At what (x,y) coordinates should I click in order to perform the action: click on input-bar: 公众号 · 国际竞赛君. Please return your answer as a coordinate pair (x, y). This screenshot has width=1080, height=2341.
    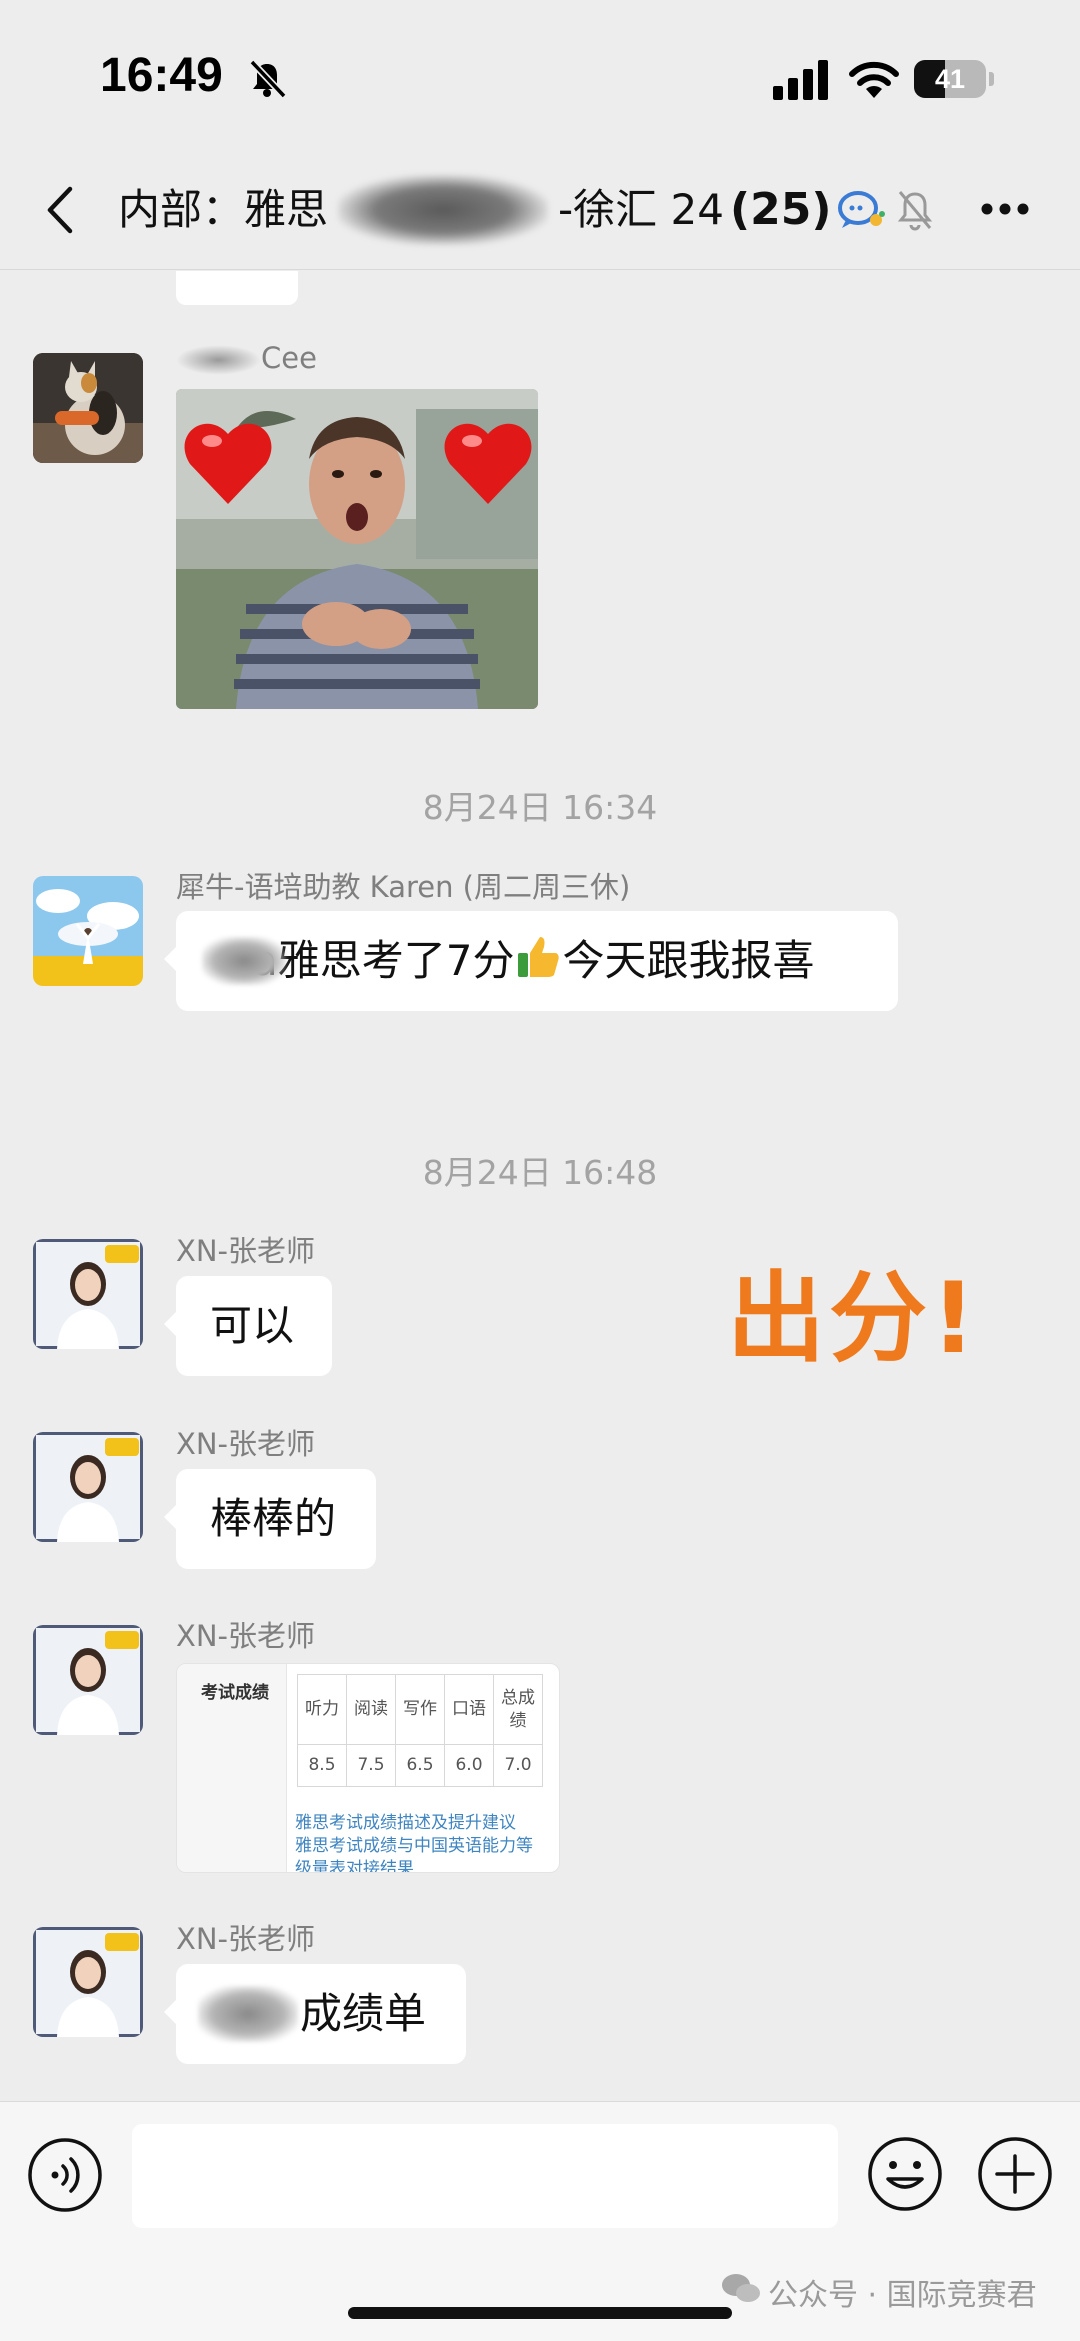
    Looking at the image, I should click on (540, 2221).